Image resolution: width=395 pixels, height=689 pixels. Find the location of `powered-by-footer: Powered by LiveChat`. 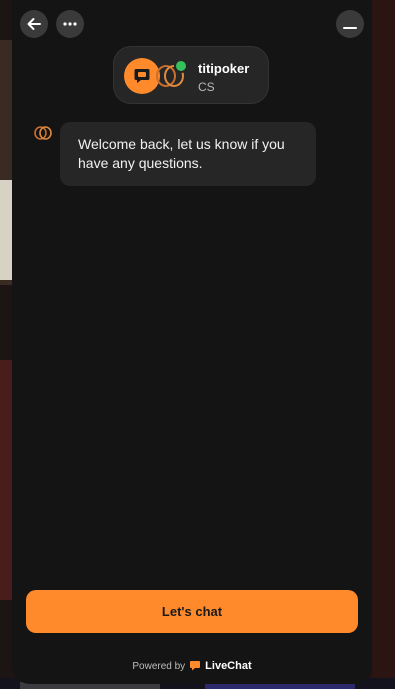

powered-by-footer: Powered by LiveChat is located at coordinates (192, 666).